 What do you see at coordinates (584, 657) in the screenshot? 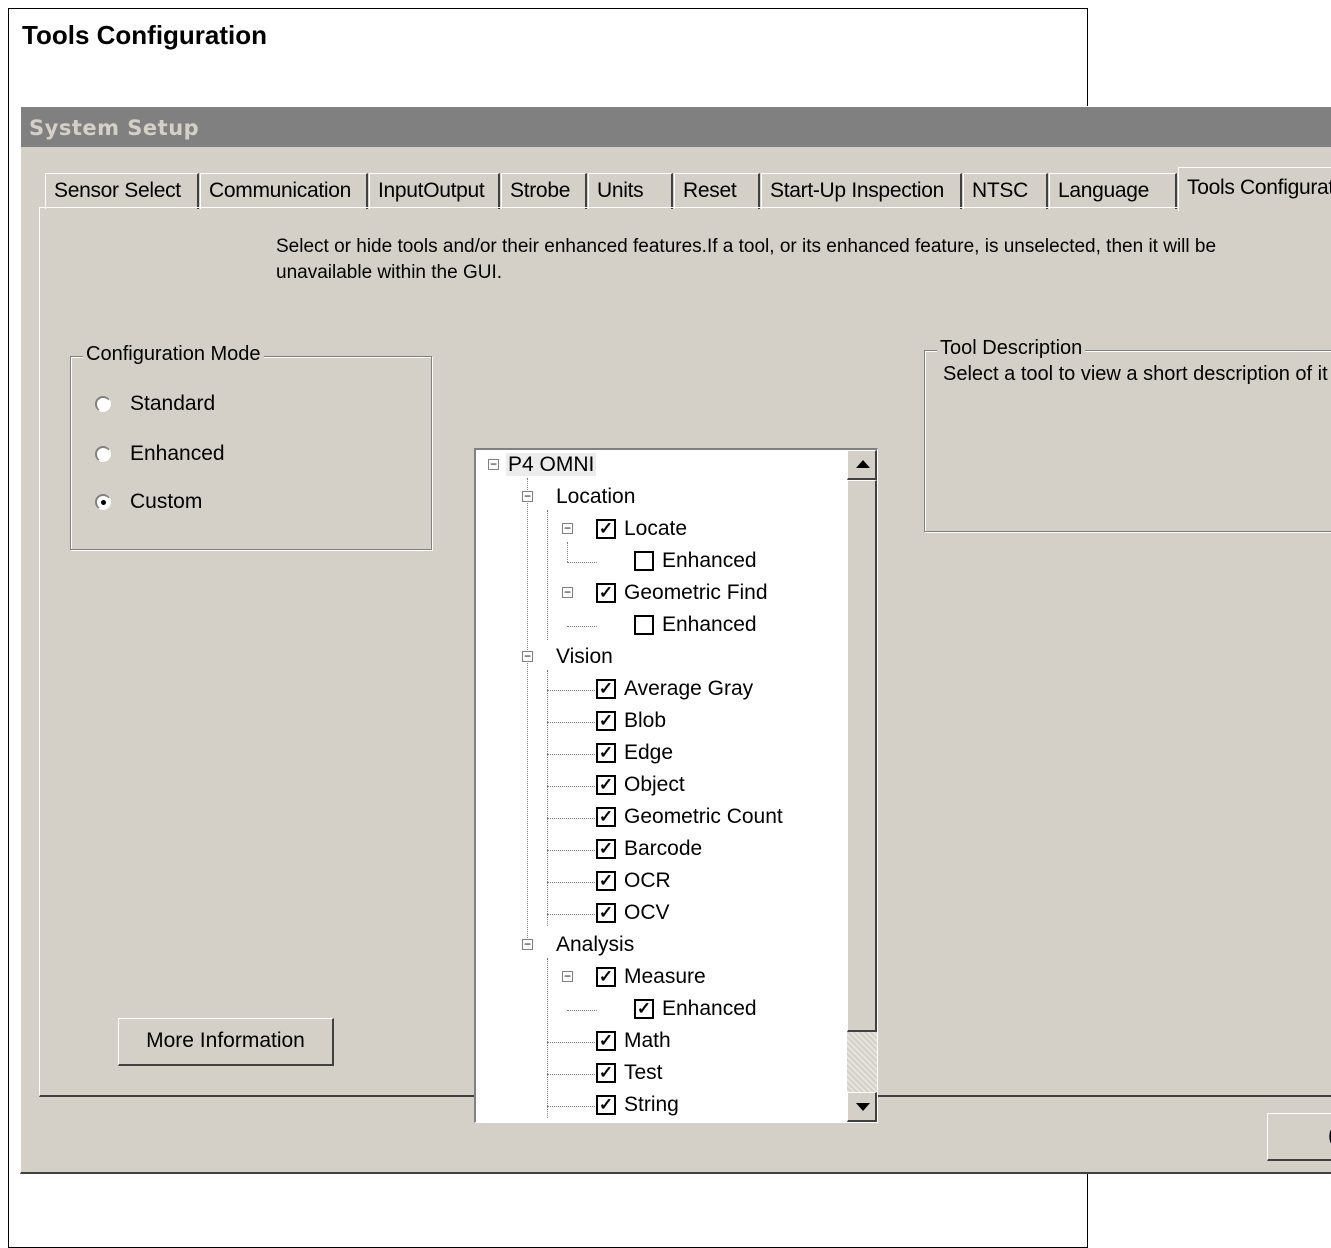
I see `tree-node-vision: Vision` at bounding box center [584, 657].